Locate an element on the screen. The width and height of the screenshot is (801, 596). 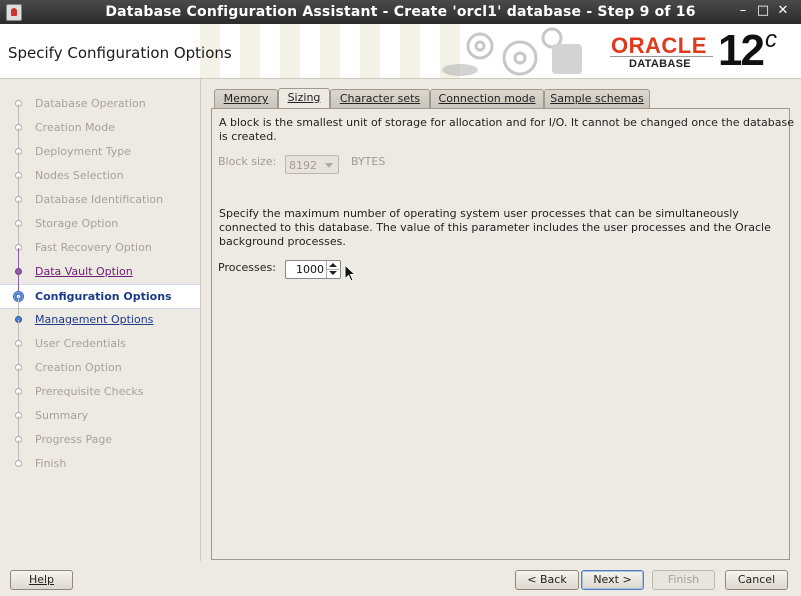
next-button: Next > is located at coordinates (612, 580).